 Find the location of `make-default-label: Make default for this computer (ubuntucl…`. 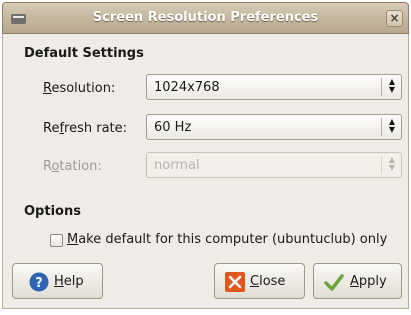

make-default-label: Make default for this computer (ubuntucl… is located at coordinates (227, 239).